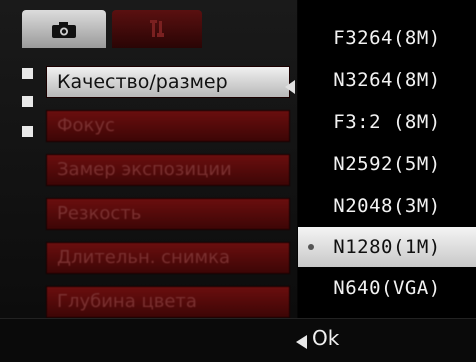 The height and width of the screenshot is (362, 476). I want to click on option-item: F3:2 (8M), so click(387, 122).